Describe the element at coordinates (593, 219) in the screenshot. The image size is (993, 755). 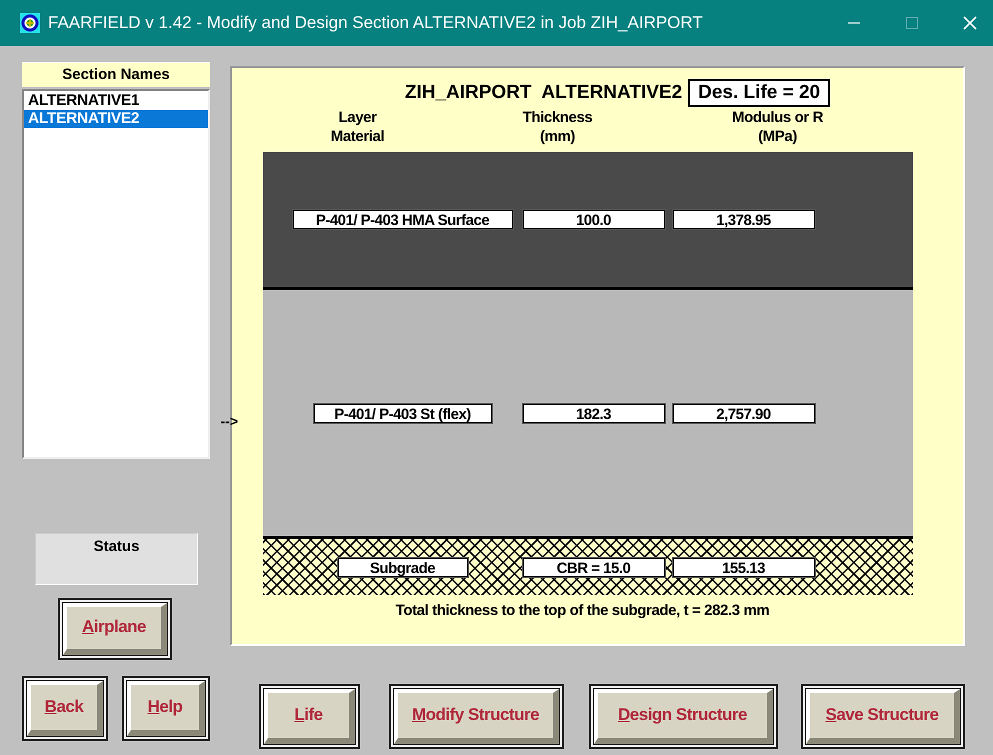
I see `thickness-field: 100.0` at that location.